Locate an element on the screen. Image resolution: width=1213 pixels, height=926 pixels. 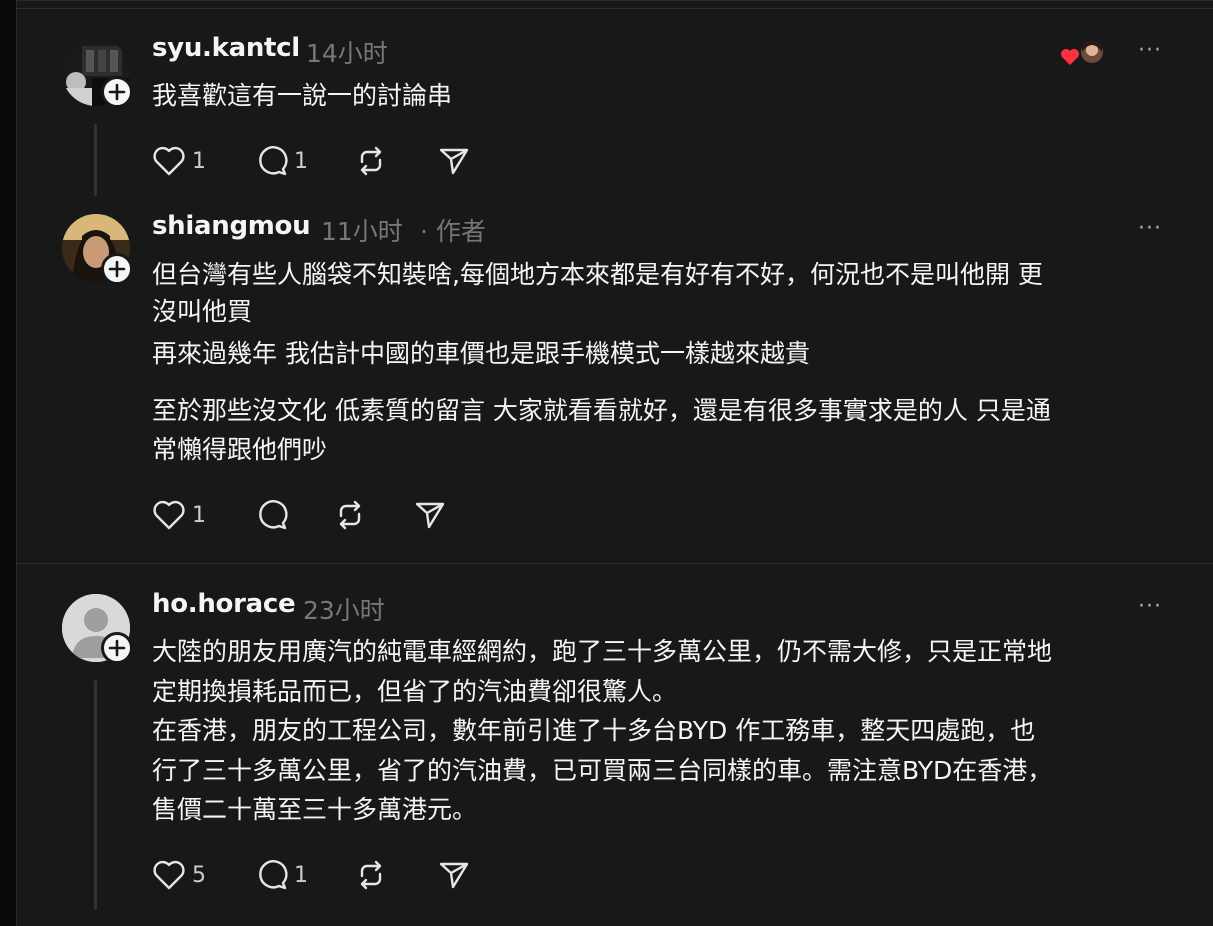
post-text-line: 大陸的朋友用廣汽的純電車經網約，跑了三十多萬公里，仍不需大修，只是正常地 is located at coordinates (602, 651).